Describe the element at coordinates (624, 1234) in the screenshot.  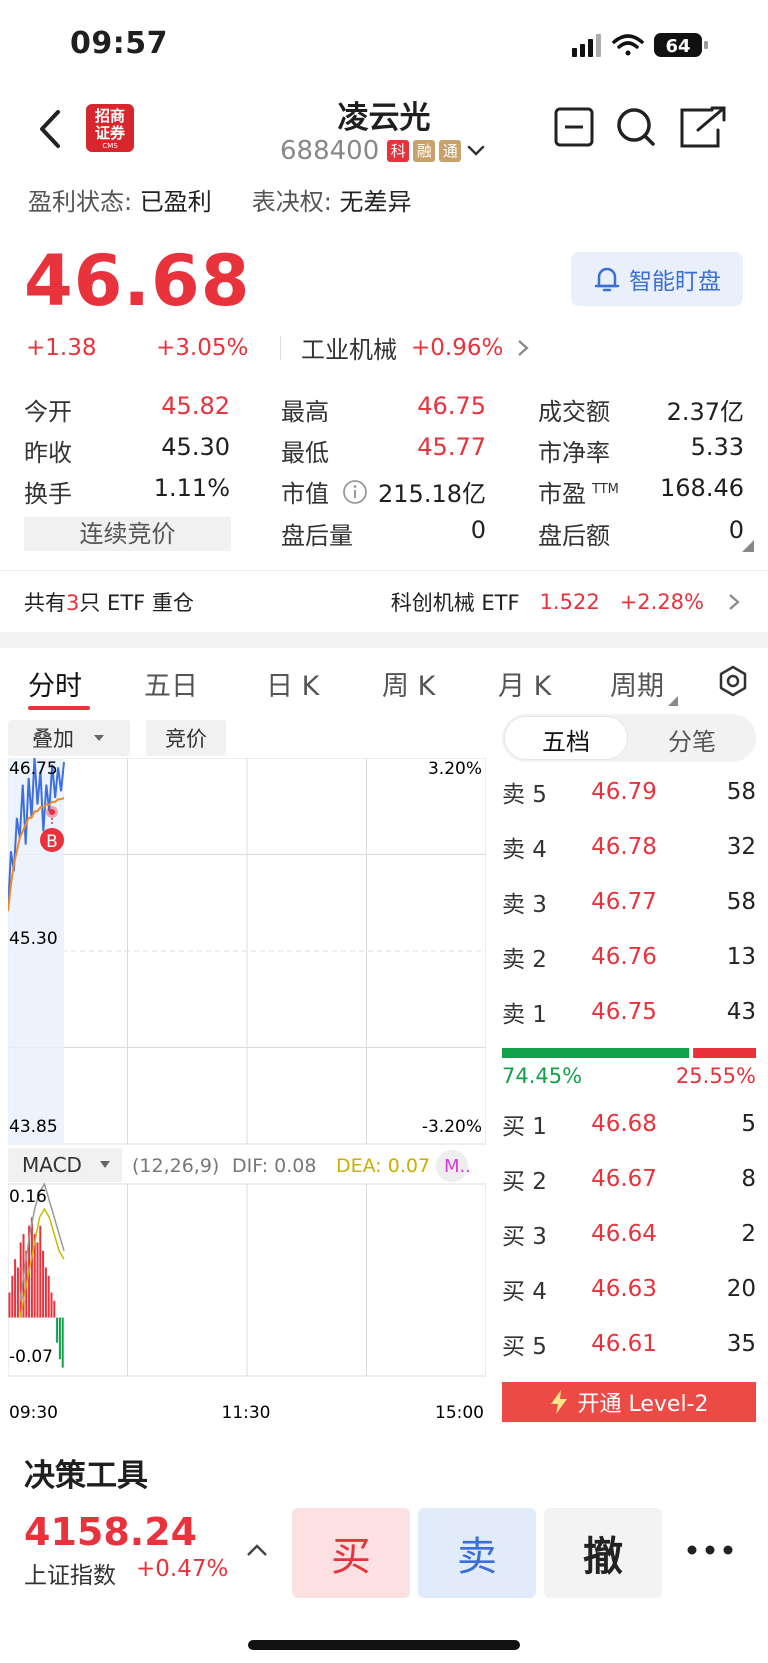
I see `bid-level-price: 46.64` at that location.